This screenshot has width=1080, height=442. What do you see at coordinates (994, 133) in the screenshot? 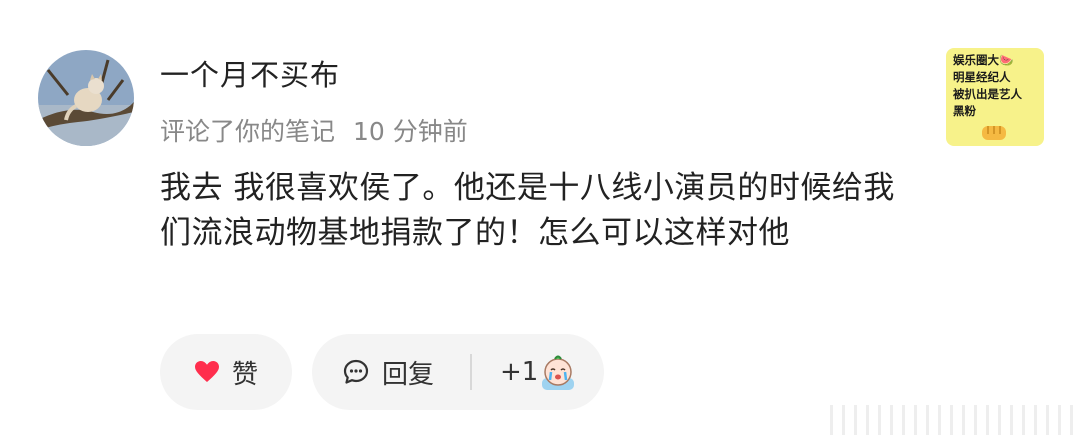
I see `fist-emoji-icon` at bounding box center [994, 133].